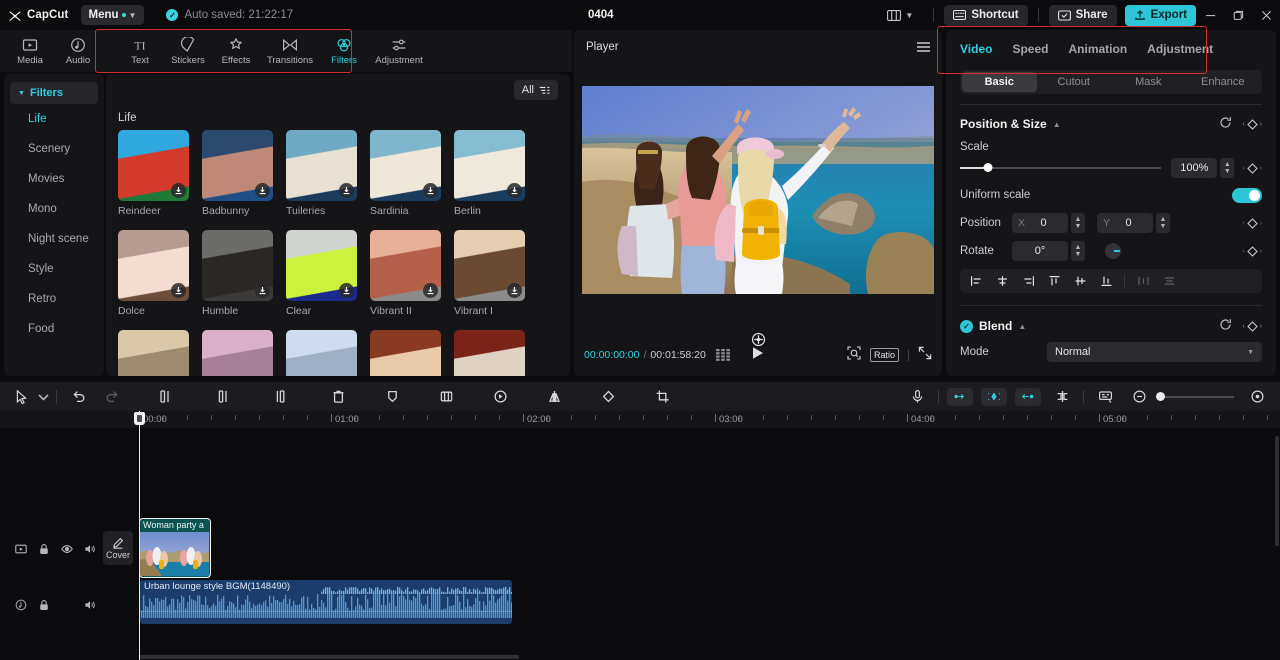 This screenshot has height=660, width=1280. I want to click on zoom-in-icon, so click(1257, 396).